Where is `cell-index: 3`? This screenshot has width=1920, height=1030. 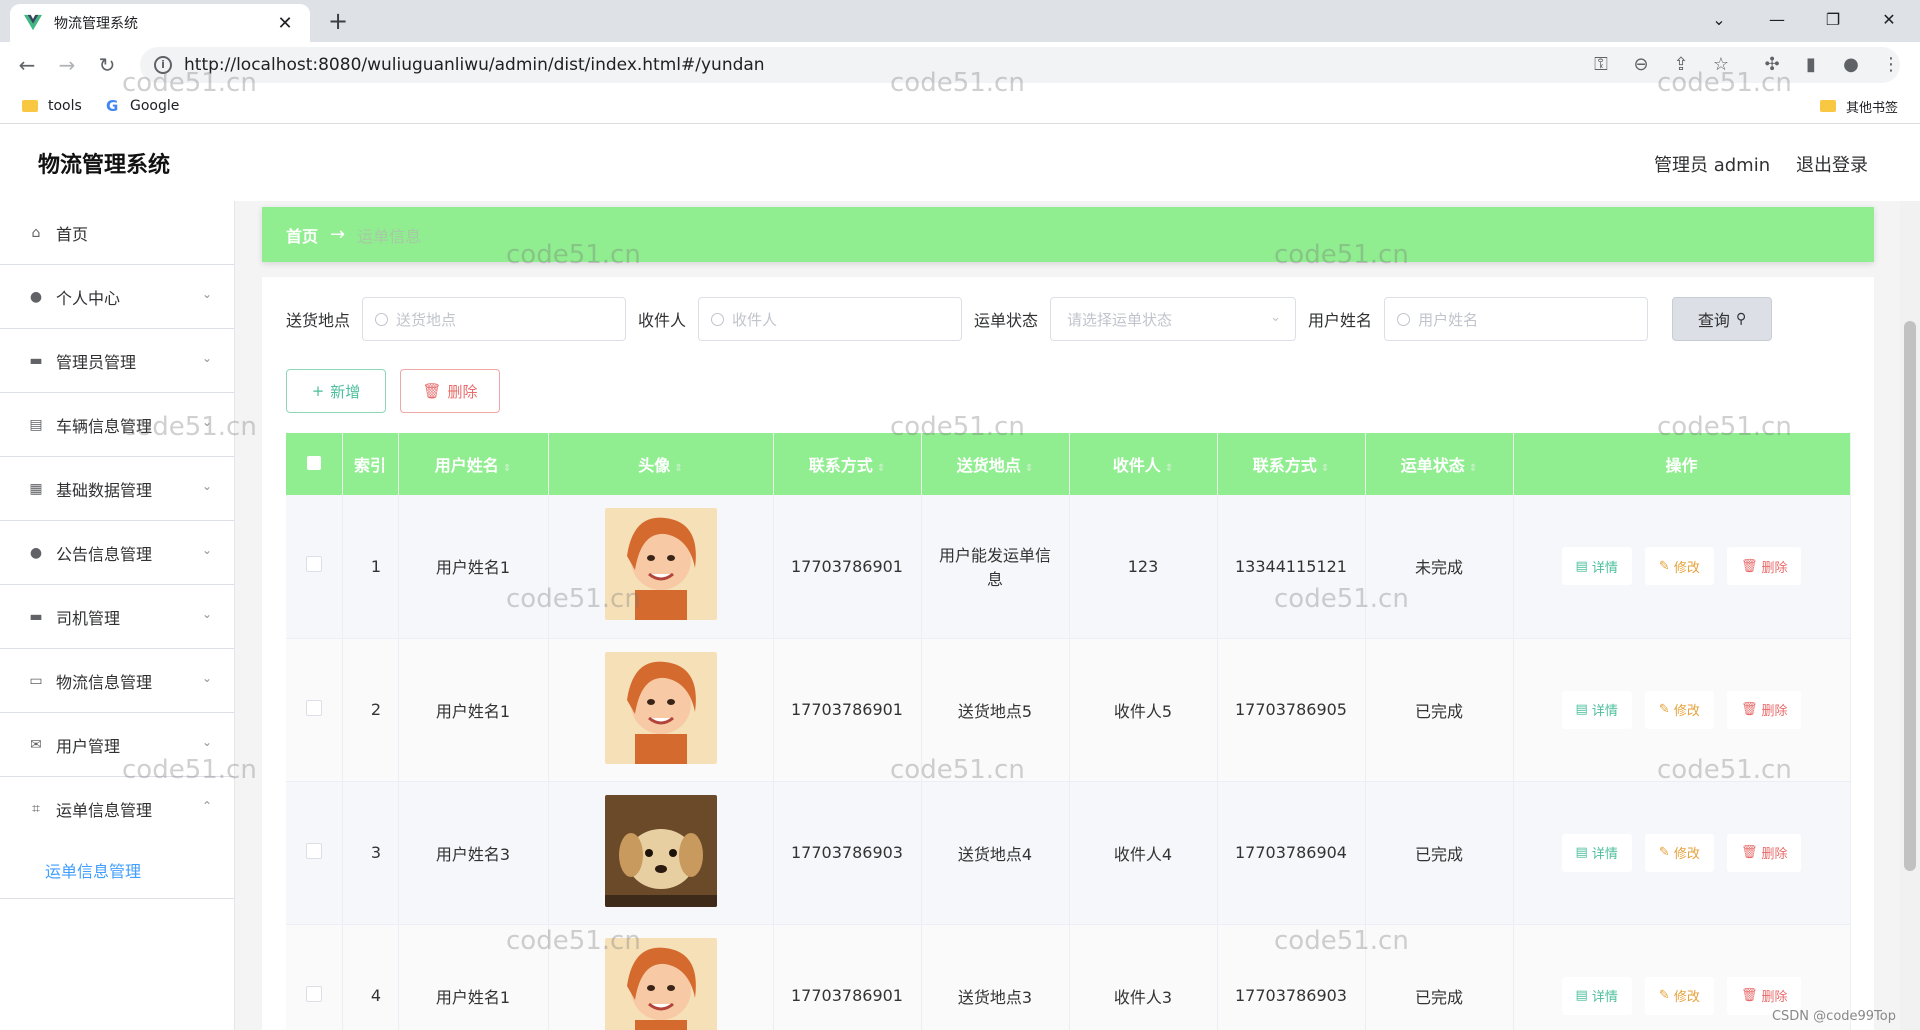
cell-index: 3 is located at coordinates (370, 853).